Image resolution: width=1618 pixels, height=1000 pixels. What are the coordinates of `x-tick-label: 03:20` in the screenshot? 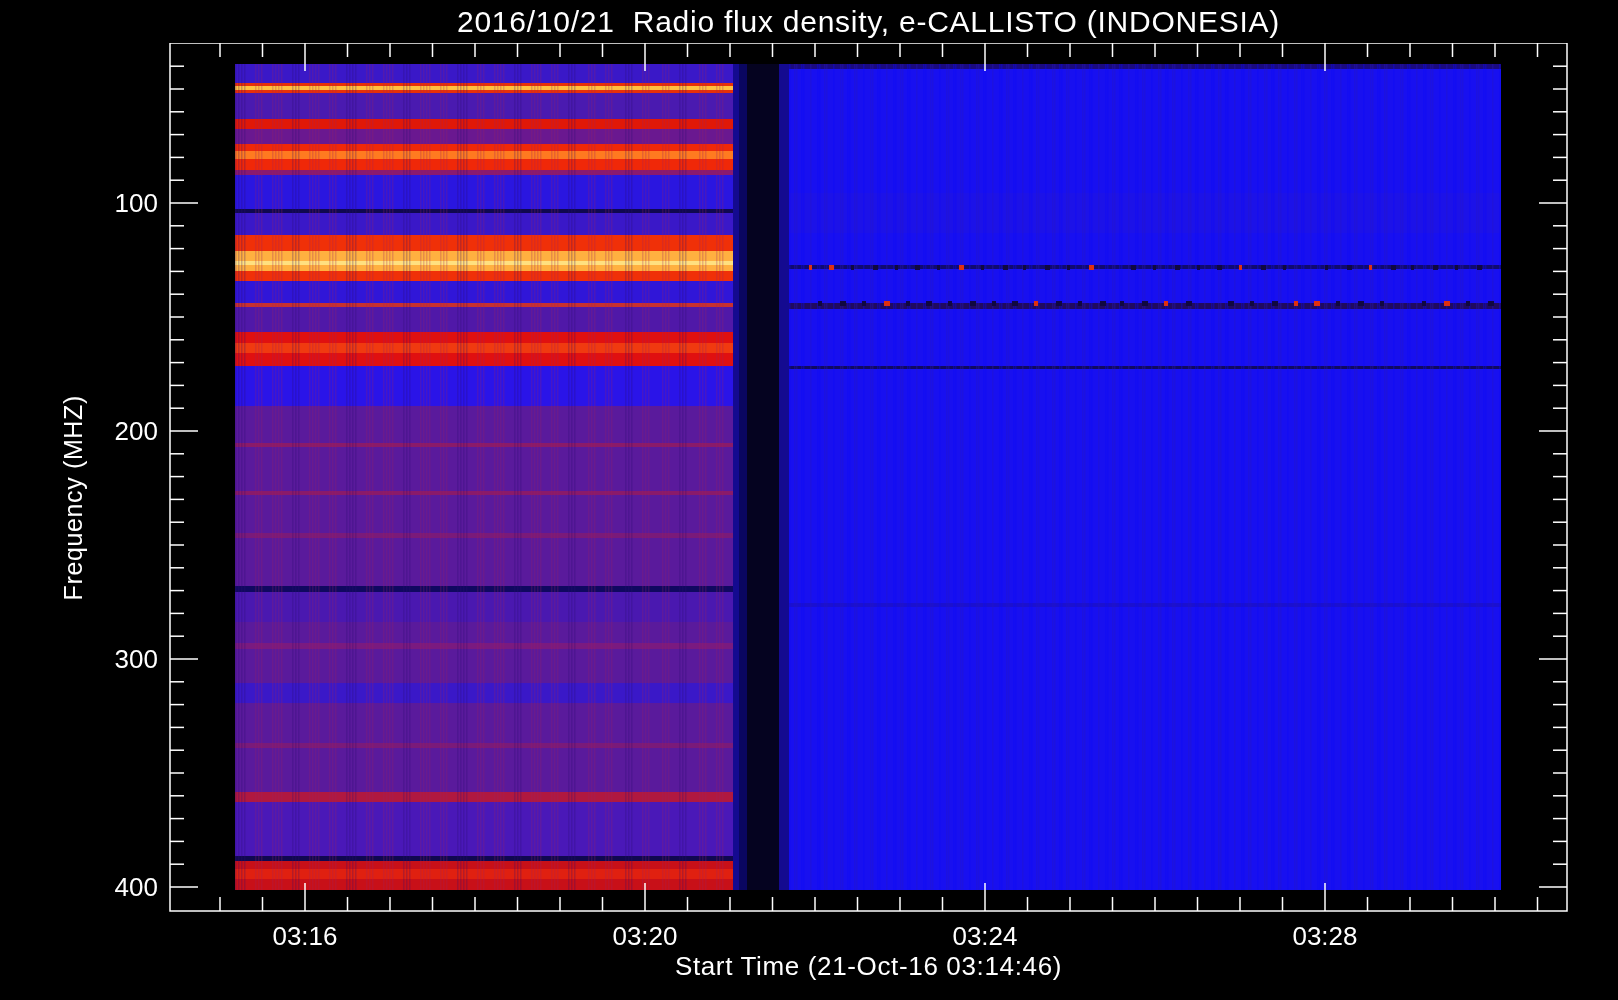 It's located at (645, 936).